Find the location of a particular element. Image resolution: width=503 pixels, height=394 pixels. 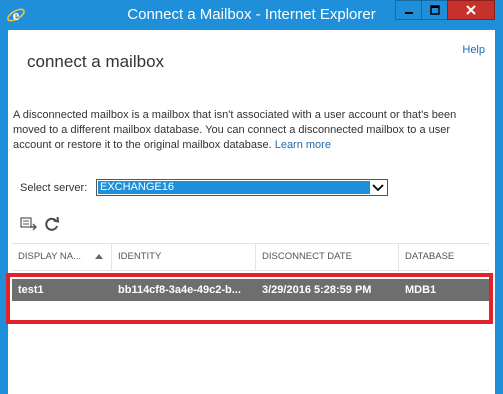

column-header-disconnect-date: DISCONNECT DATE is located at coordinates (327, 257).